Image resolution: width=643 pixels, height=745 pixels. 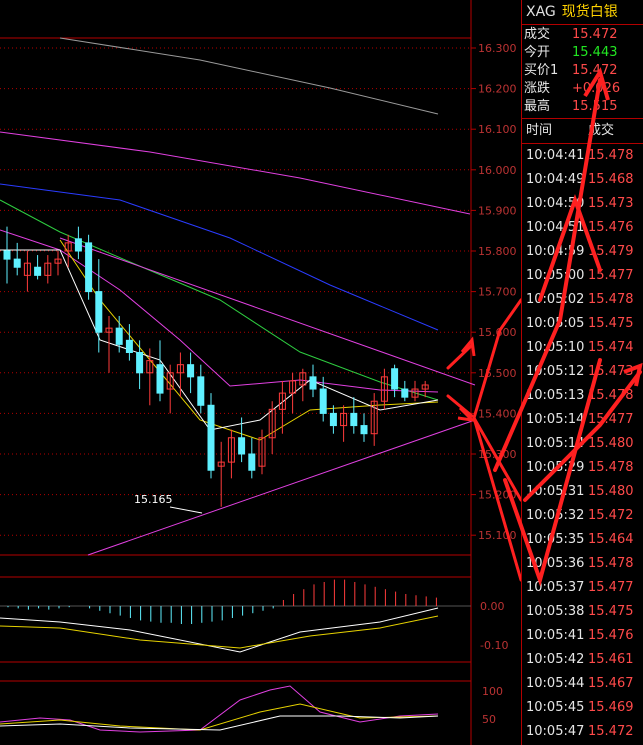 I want to click on tick-row: 10:05:41 15.476, so click(x=582, y=636).